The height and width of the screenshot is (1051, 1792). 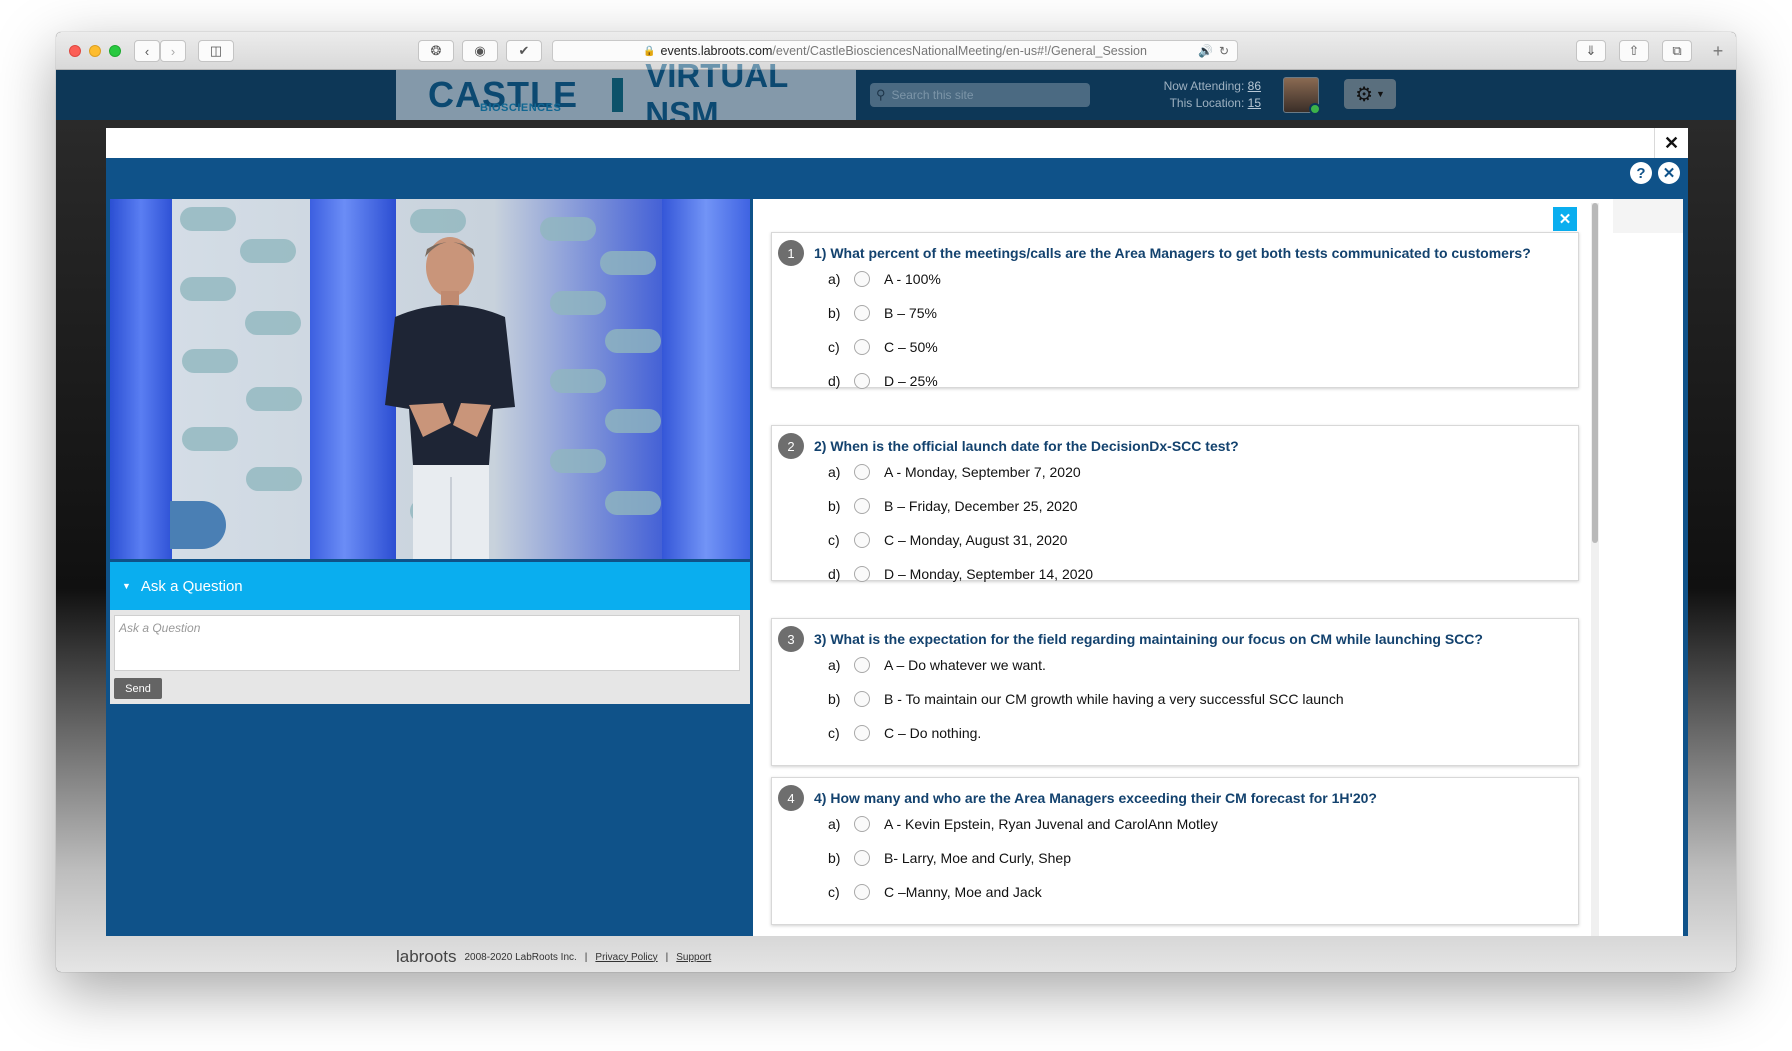 I want to click on now-attending-count: 86, so click(x=1254, y=86).